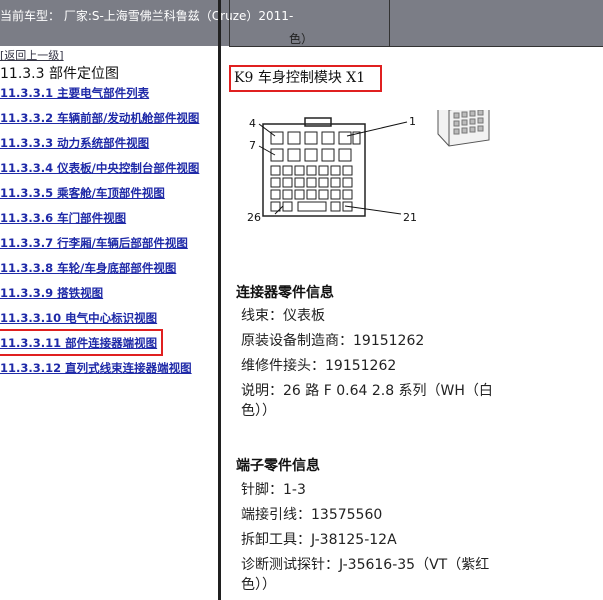  I want to click on sidebar-item-doors: 11.3.3.6 车门部件视图, so click(99, 223).